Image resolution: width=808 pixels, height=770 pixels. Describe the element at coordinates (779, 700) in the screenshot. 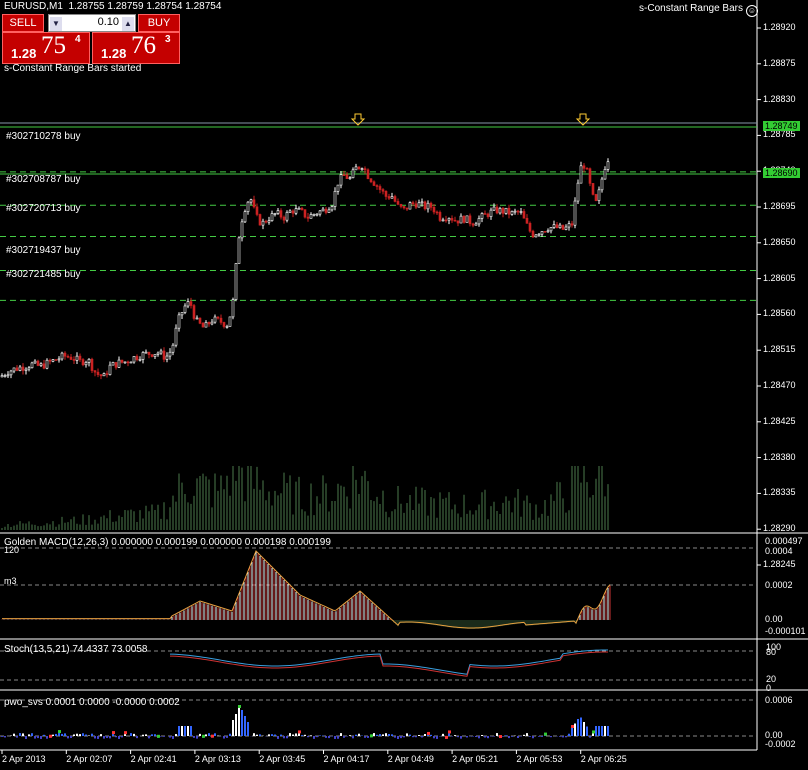

I see `pwo-axis-label: 0.0006` at that location.